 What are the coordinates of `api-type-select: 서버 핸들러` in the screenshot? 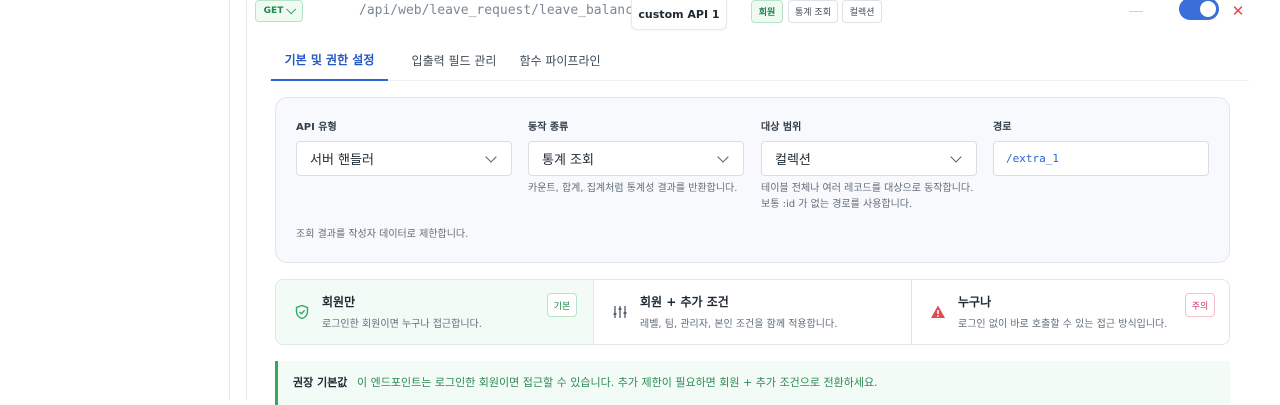 It's located at (404, 158).